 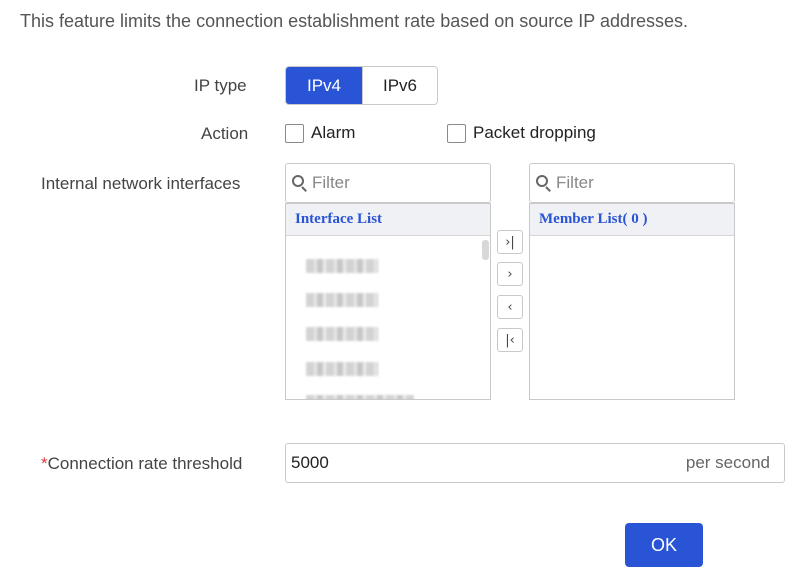 I want to click on interface-list: Interface List, so click(x=388, y=301).